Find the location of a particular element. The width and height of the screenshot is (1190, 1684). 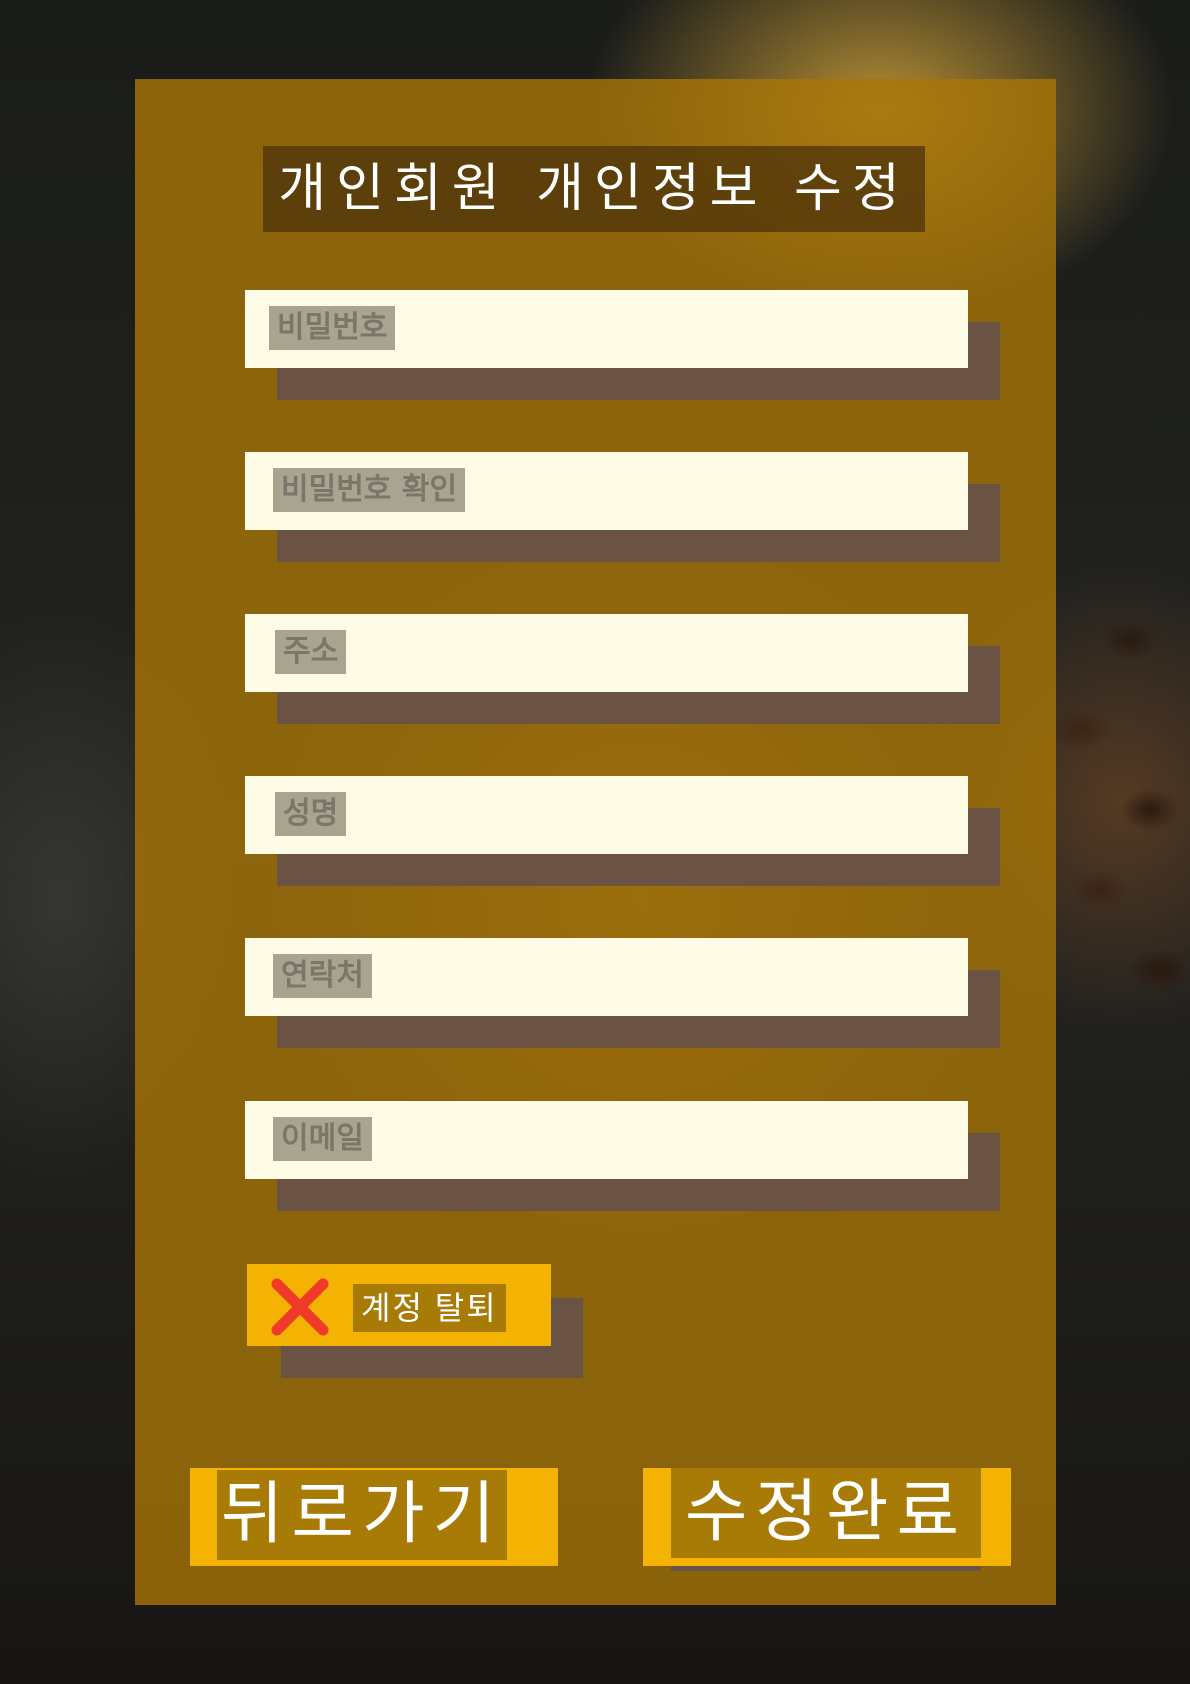

password-field: 비밀번호 is located at coordinates (622, 345).